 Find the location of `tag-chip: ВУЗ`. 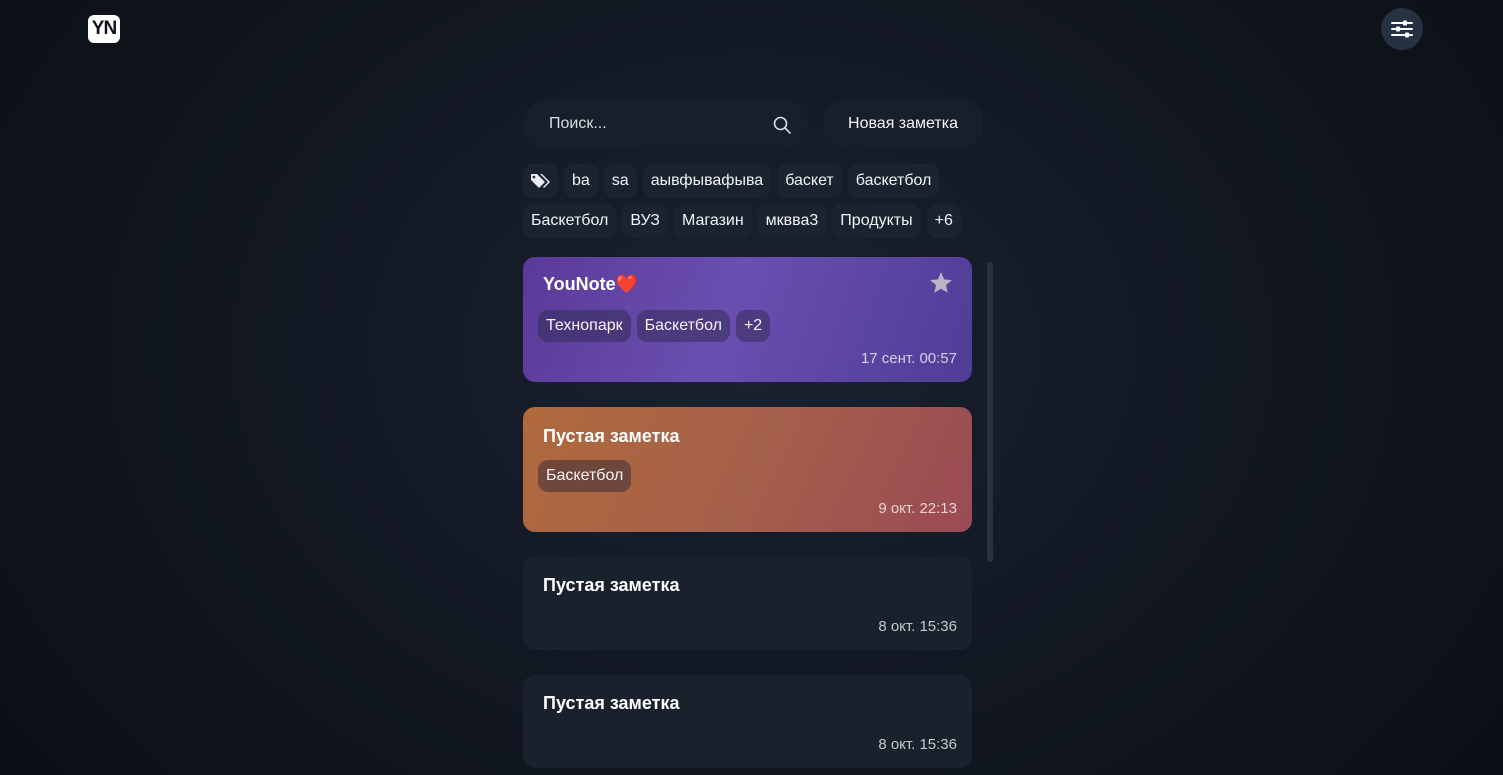

tag-chip: ВУЗ is located at coordinates (645, 221).